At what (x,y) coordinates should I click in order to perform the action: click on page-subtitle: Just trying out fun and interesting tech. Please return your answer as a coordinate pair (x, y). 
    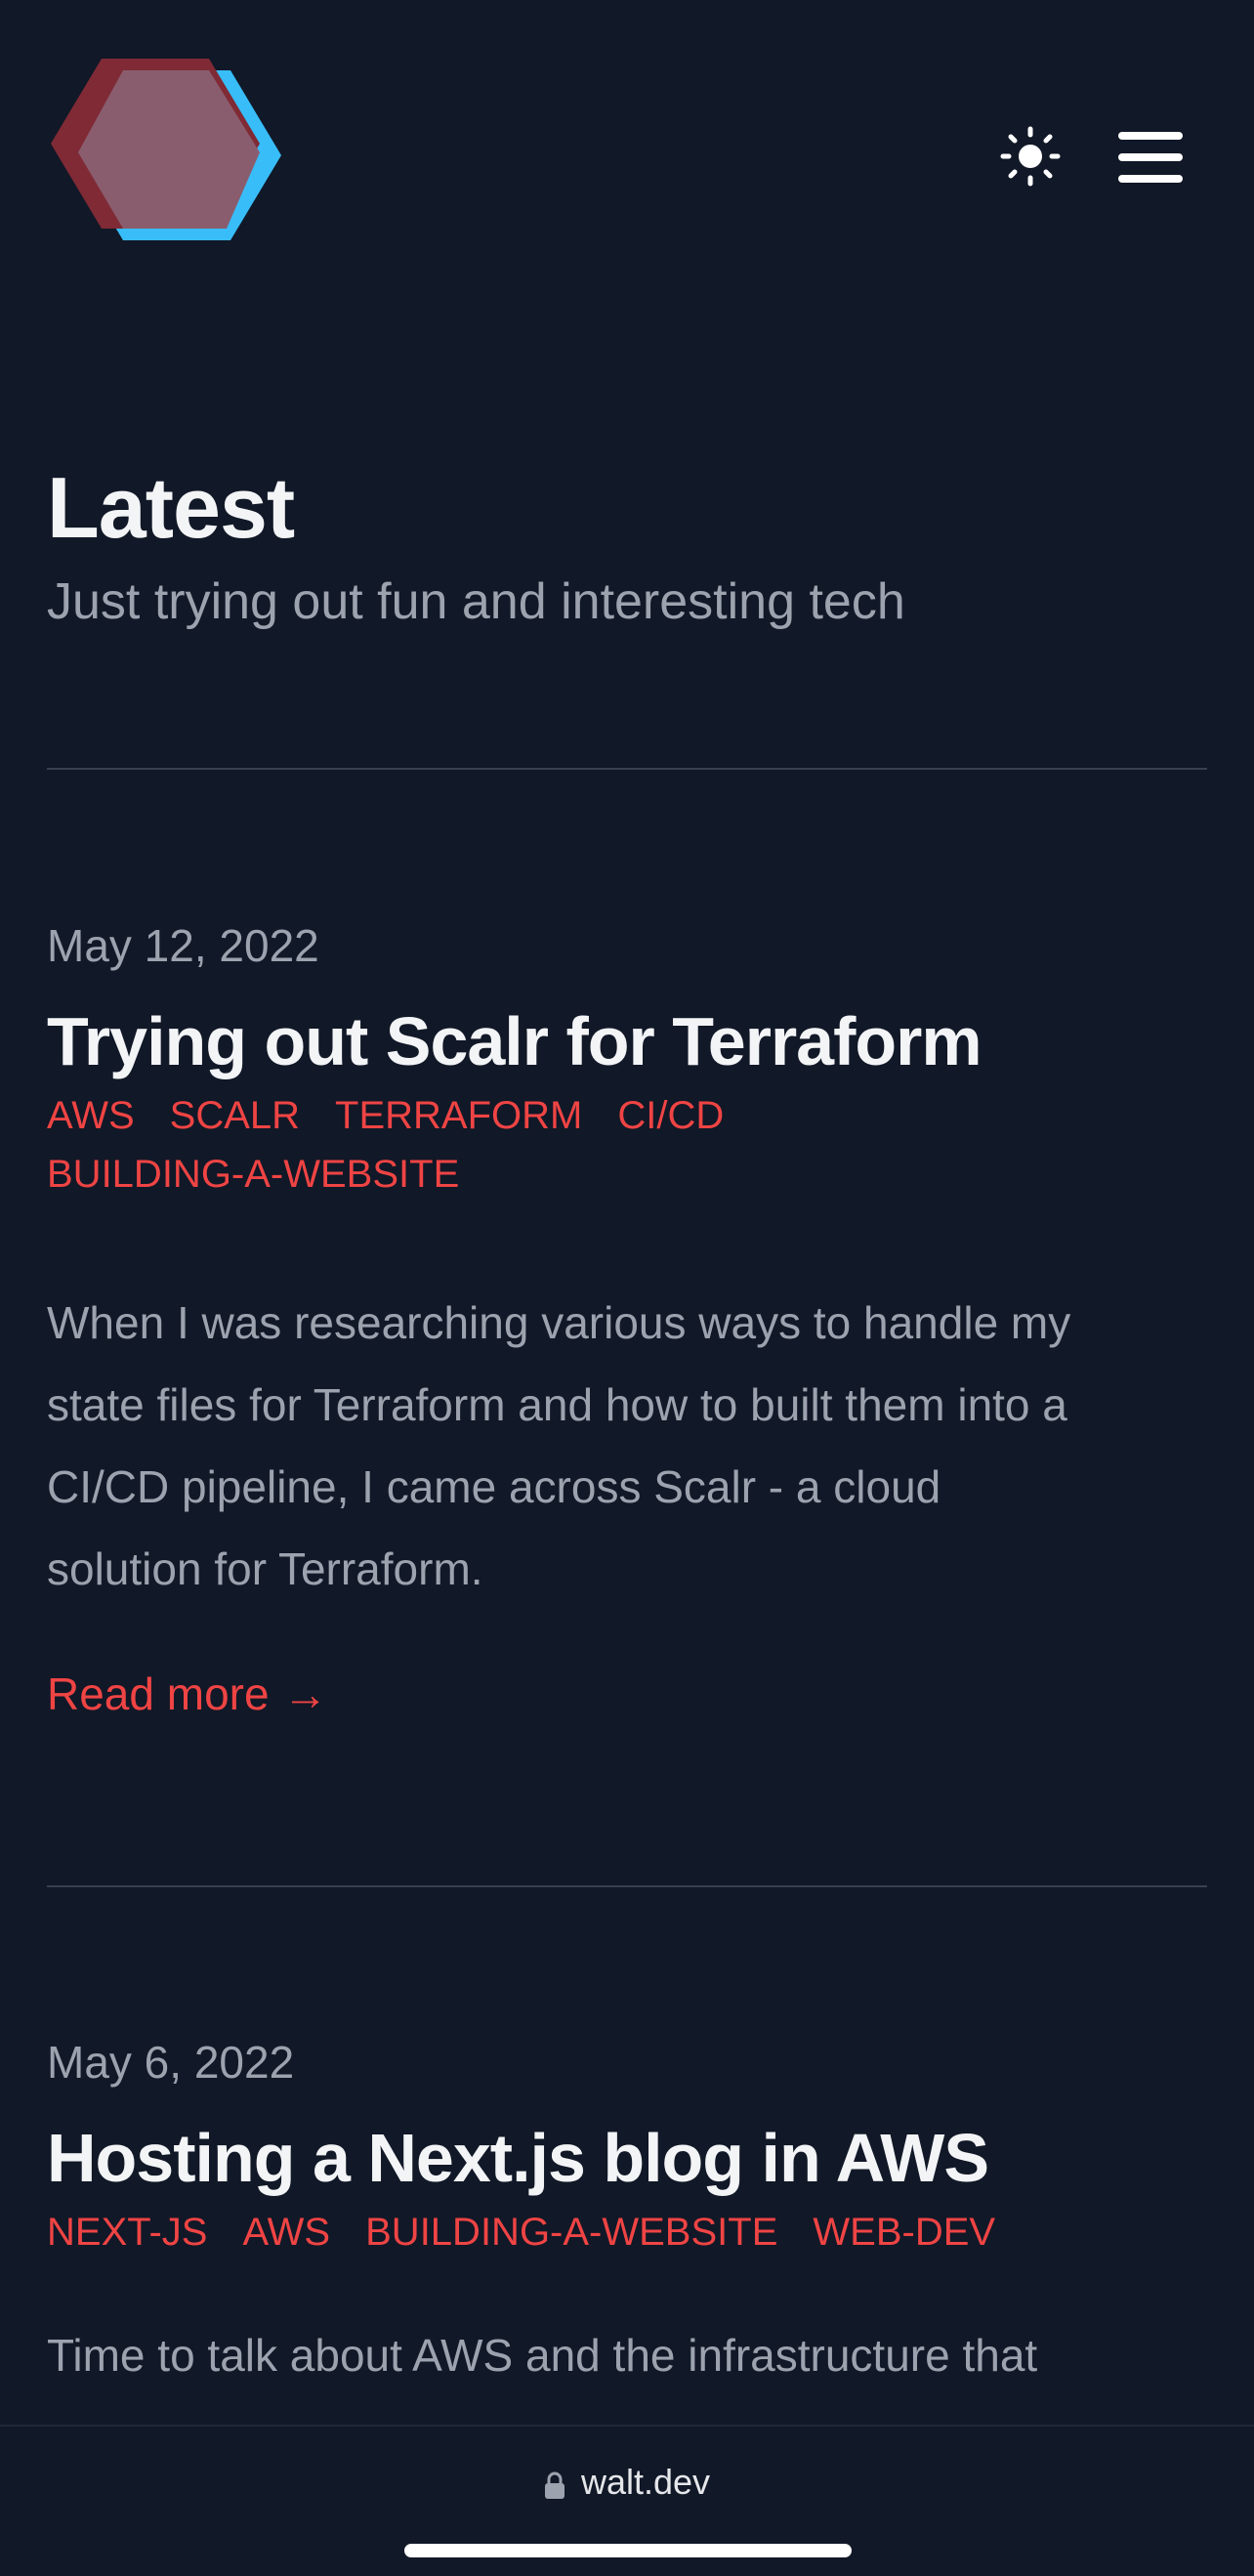
    Looking at the image, I should click on (476, 601).